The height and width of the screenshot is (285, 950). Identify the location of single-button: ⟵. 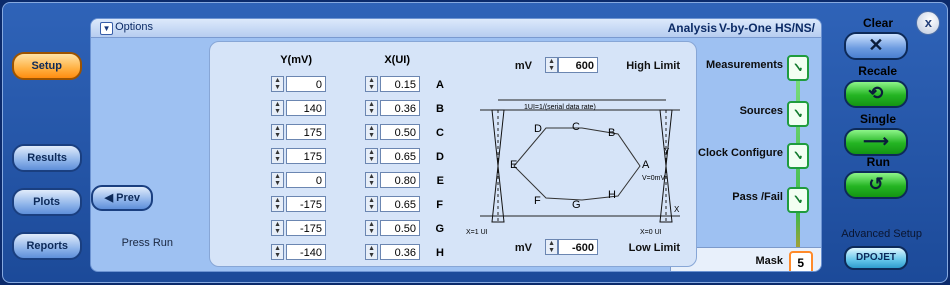
(876, 142).